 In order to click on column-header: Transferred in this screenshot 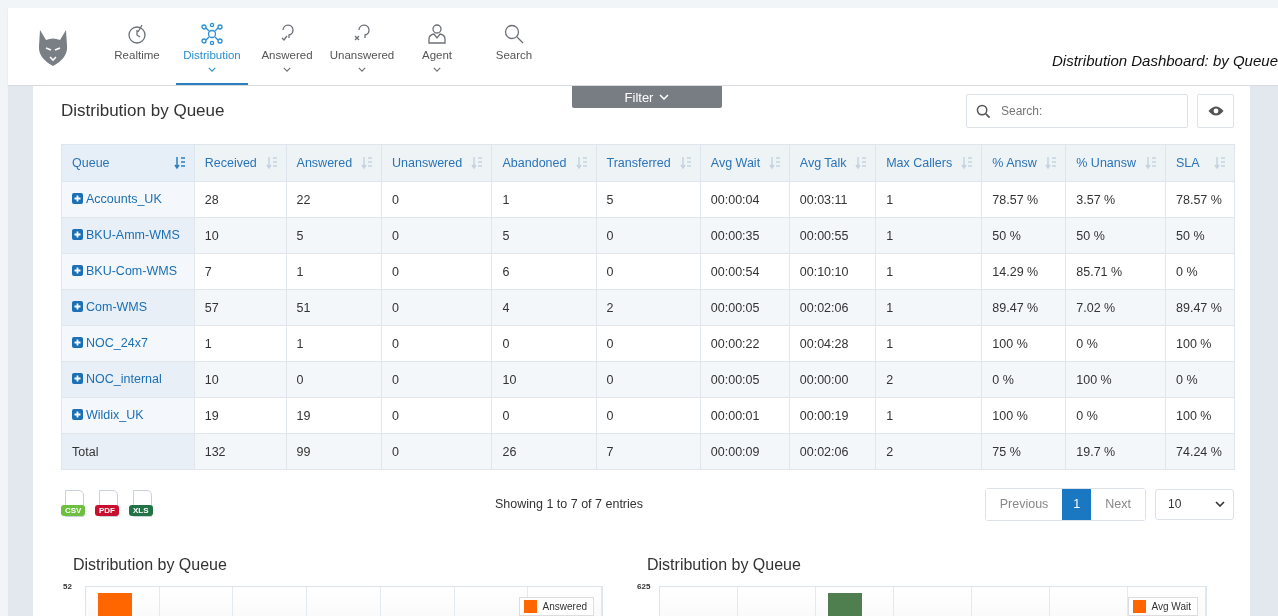, I will do `click(648, 163)`.